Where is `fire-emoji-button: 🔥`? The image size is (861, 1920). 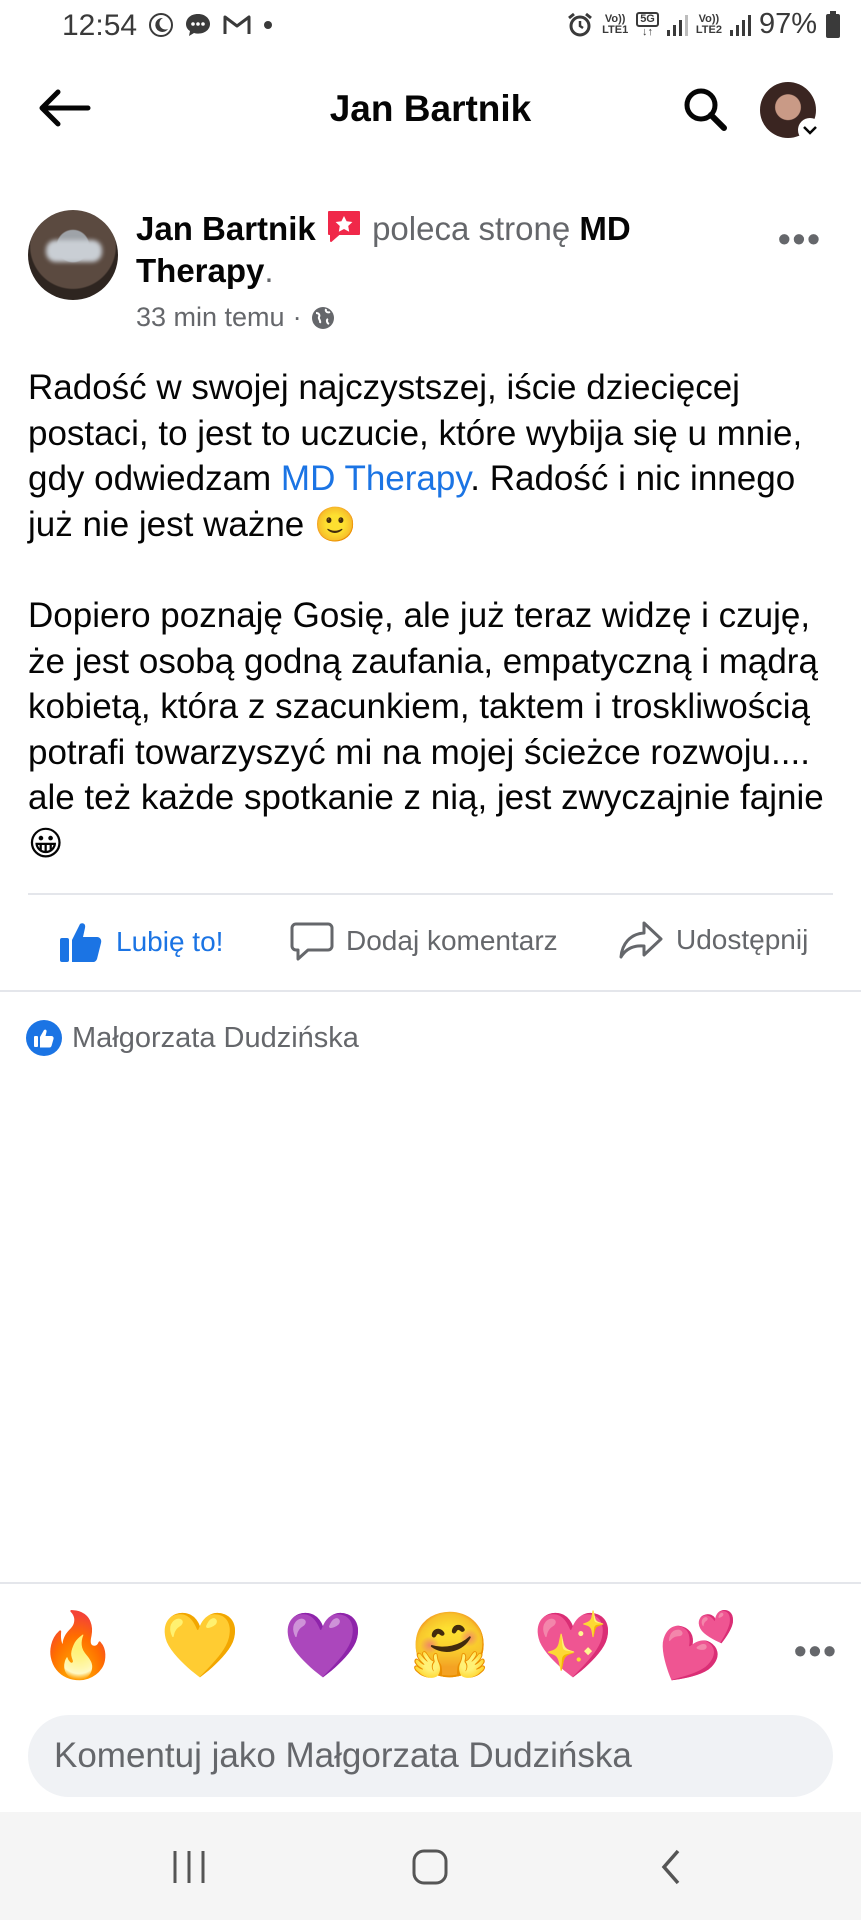 fire-emoji-button: 🔥 is located at coordinates (78, 1645).